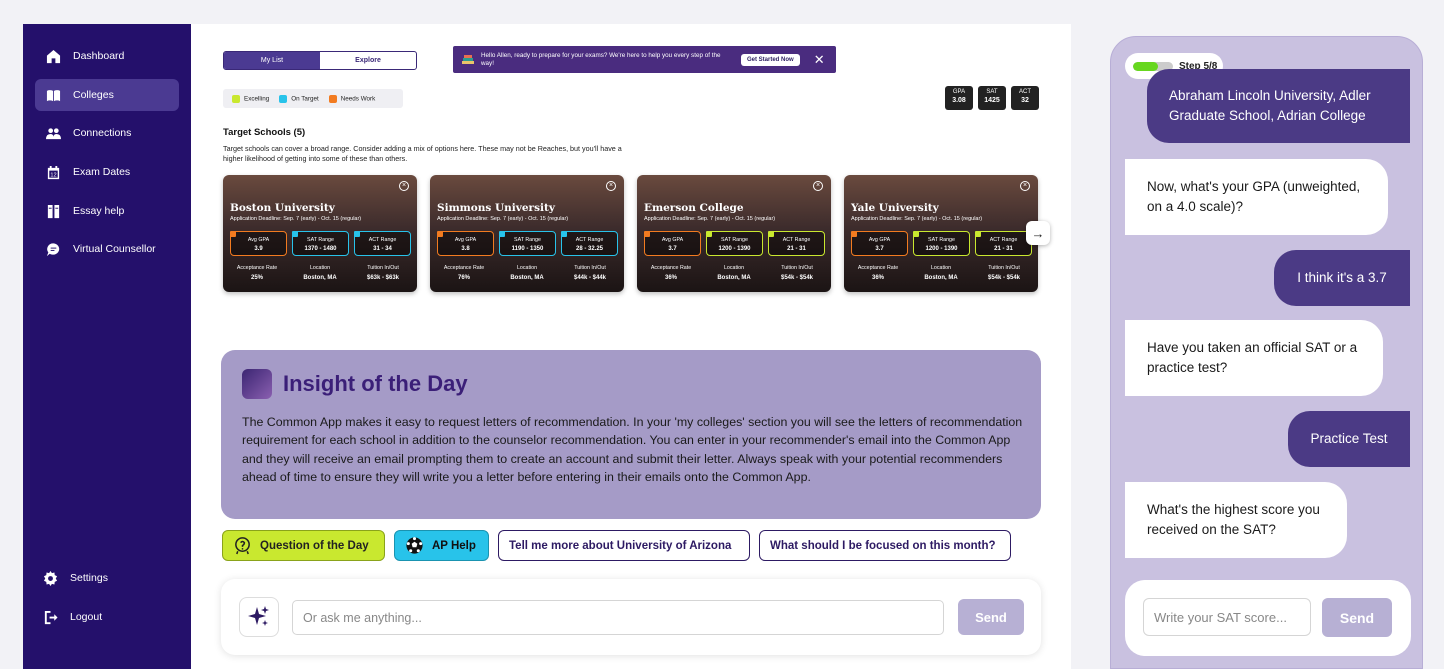 This screenshot has width=1444, height=669. I want to click on section-title: Target Schools (5), so click(264, 132).